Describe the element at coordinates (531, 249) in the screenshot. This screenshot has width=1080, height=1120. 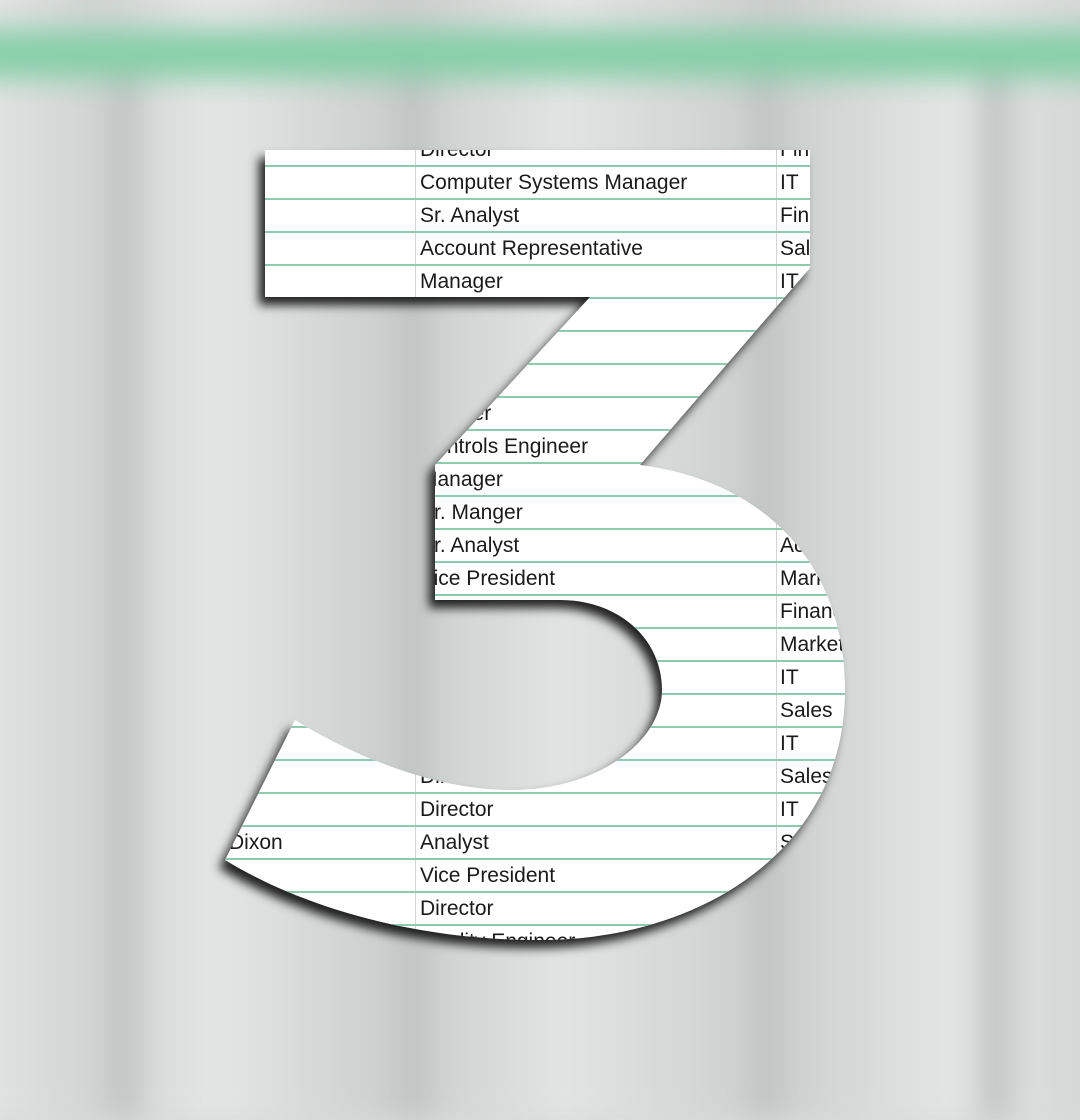
I see `title-cell: Account Representative` at that location.